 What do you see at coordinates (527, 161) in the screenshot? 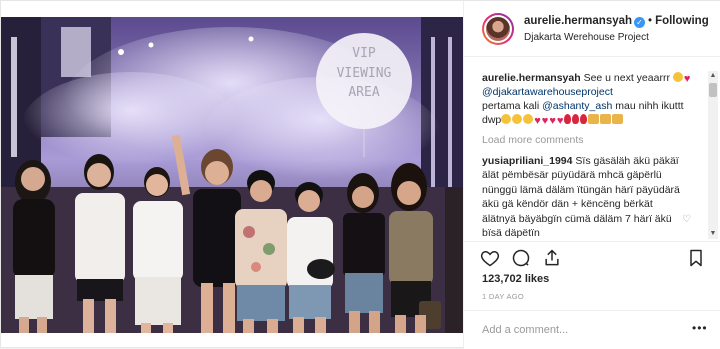
I see `comment-username: yusiapriliani_1994` at bounding box center [527, 161].